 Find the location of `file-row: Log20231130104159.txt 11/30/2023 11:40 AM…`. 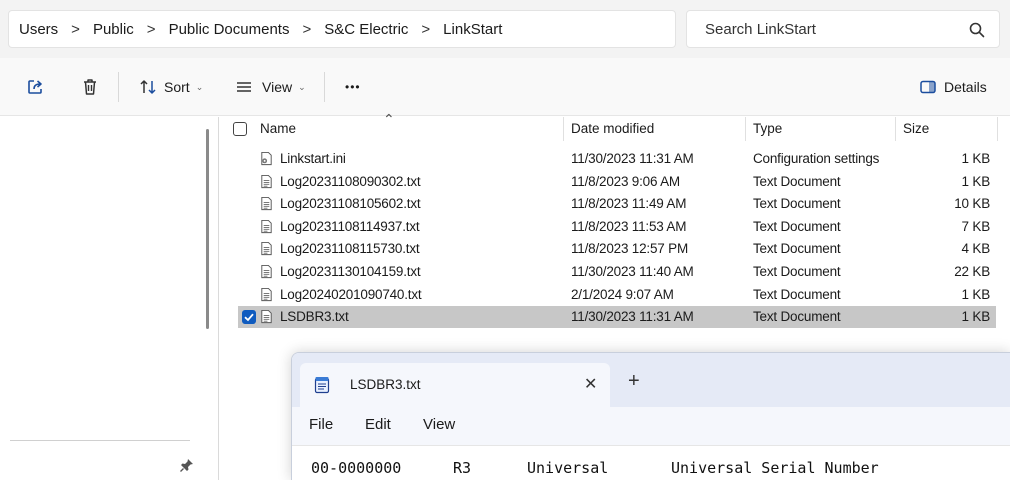

file-row: Log20231130104159.txt 11/30/2023 11:40 AM… is located at coordinates (617, 272).